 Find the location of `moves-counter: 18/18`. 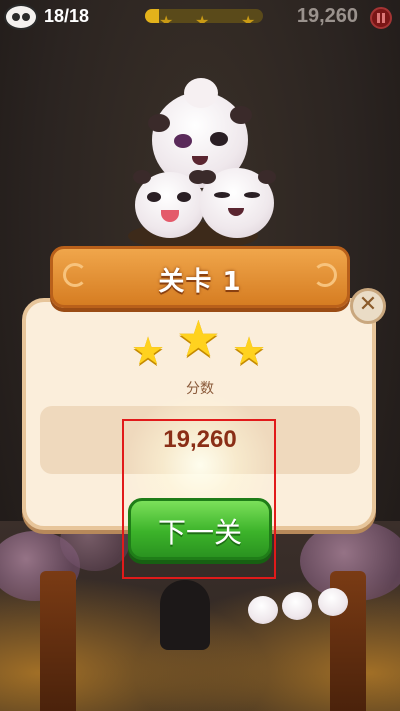

moves-counter: 18/18 is located at coordinates (67, 16).